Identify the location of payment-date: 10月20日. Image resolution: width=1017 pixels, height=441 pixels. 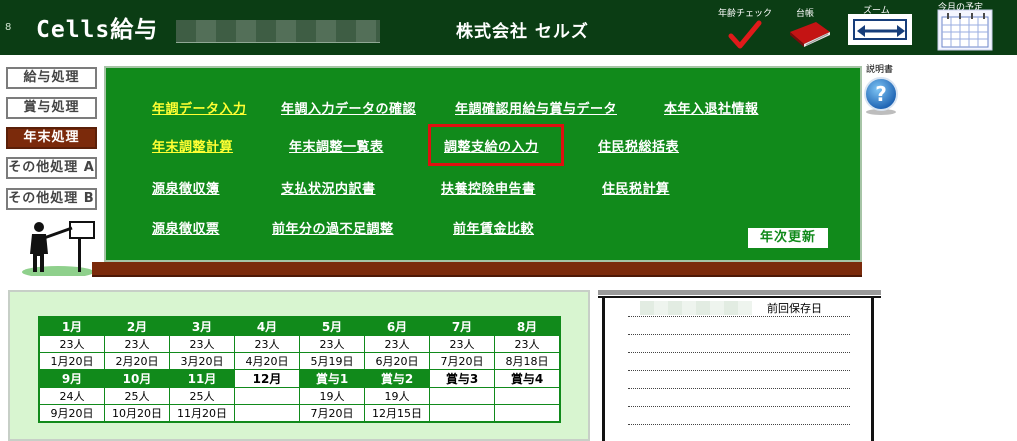
(137, 413).